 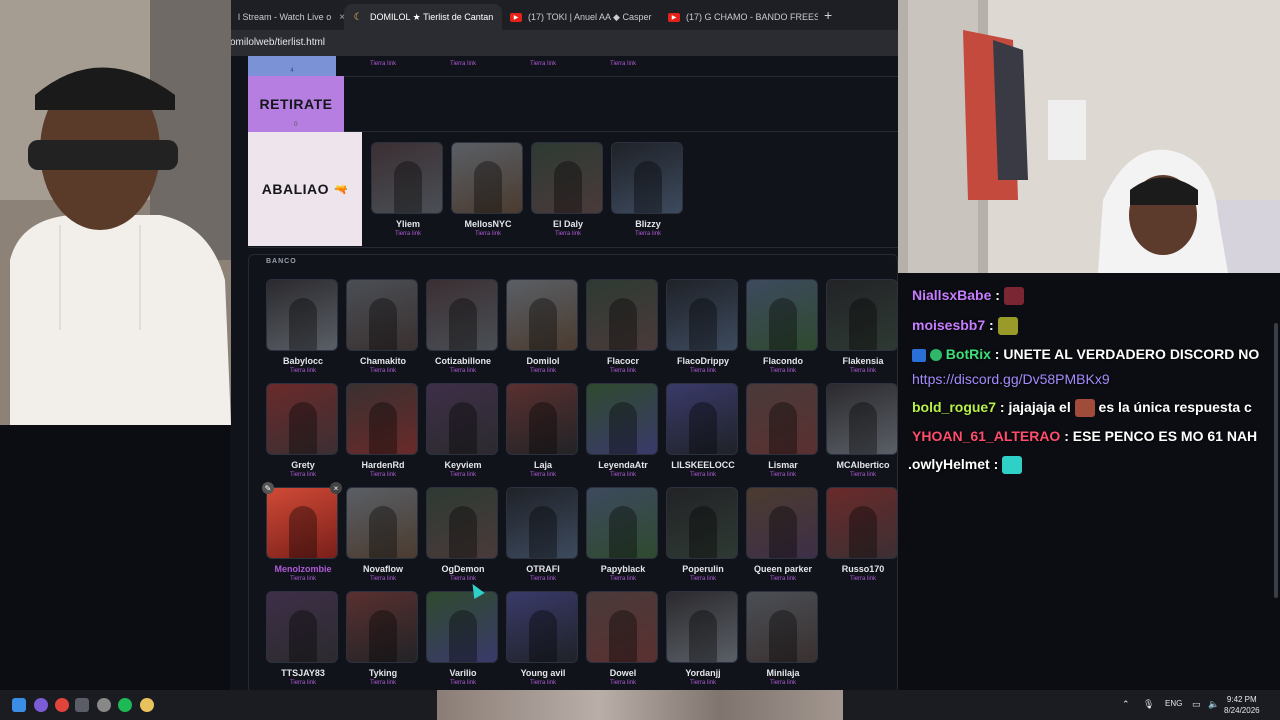 What do you see at coordinates (783, 534) in the screenshot?
I see `artist-card: Queen parker Tierra link` at bounding box center [783, 534].